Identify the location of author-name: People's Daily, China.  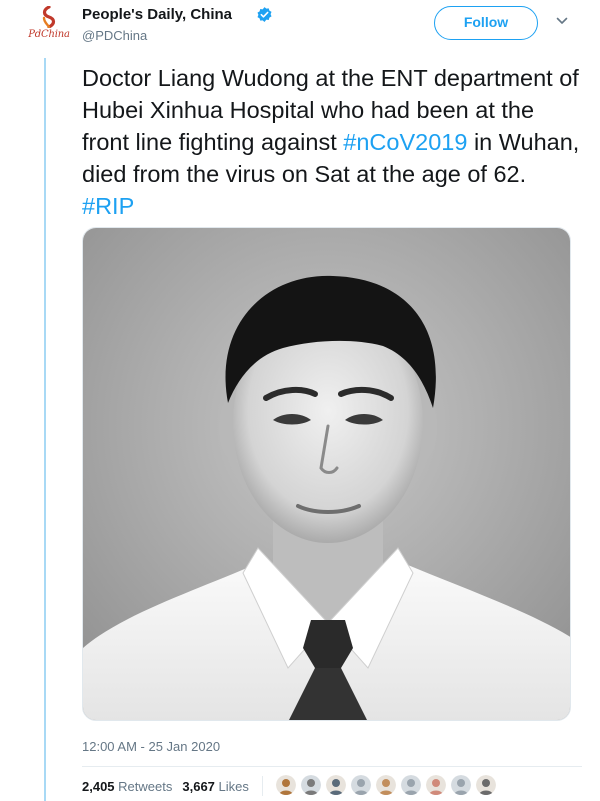
(157, 14).